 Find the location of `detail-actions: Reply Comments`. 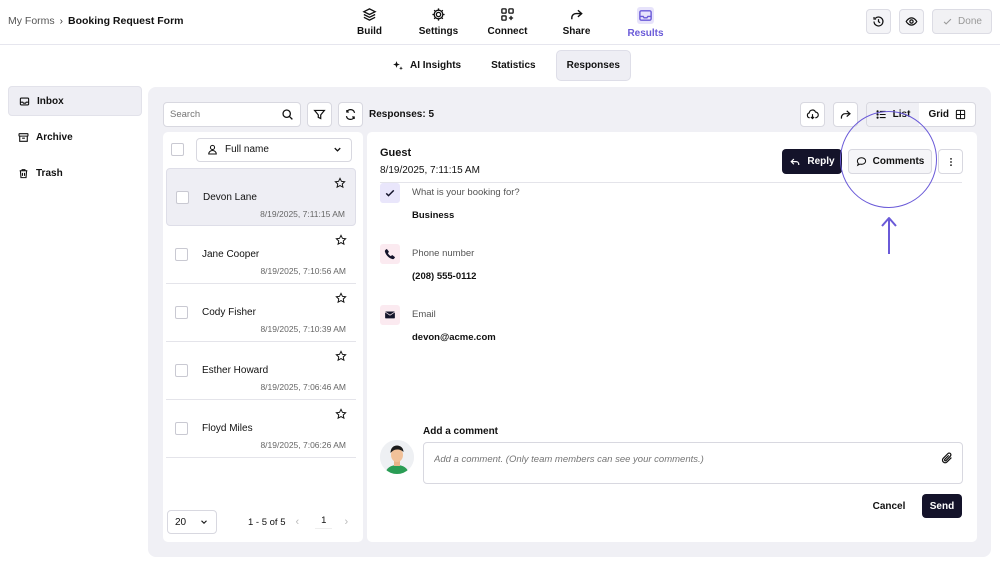

detail-actions: Reply Comments is located at coordinates (872, 161).